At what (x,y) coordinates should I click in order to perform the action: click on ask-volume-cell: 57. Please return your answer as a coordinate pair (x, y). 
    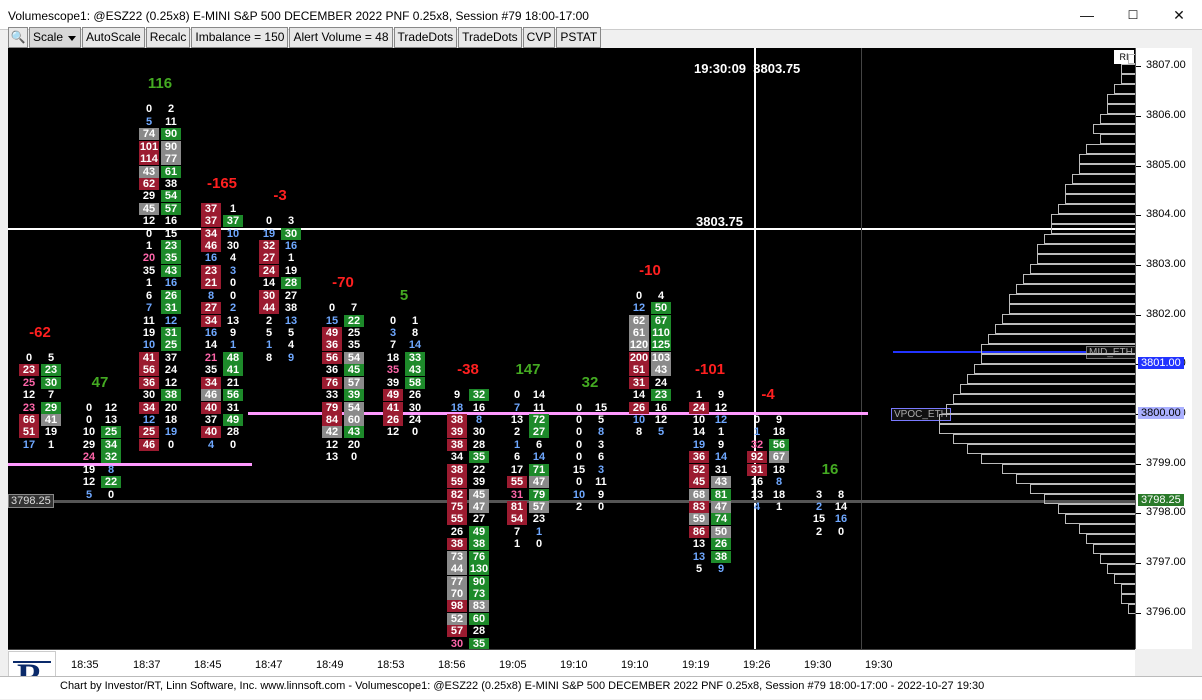
    Looking at the image, I should click on (539, 506).